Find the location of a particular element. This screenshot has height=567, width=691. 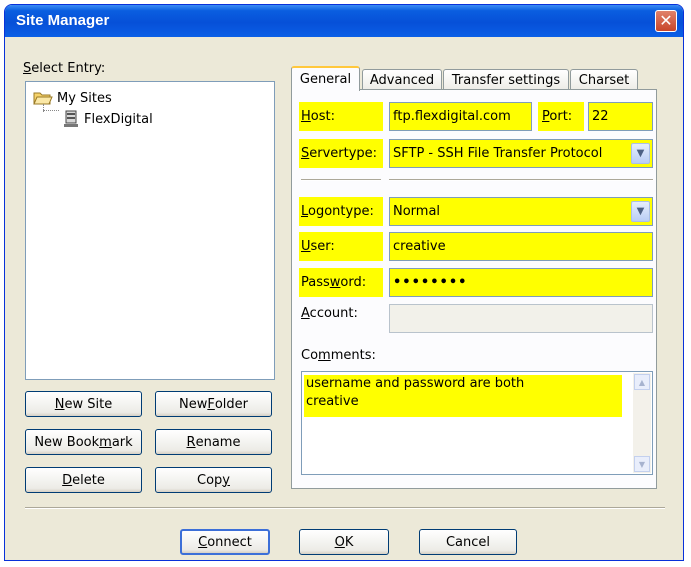

copy-button: Cop y is located at coordinates (213, 480).